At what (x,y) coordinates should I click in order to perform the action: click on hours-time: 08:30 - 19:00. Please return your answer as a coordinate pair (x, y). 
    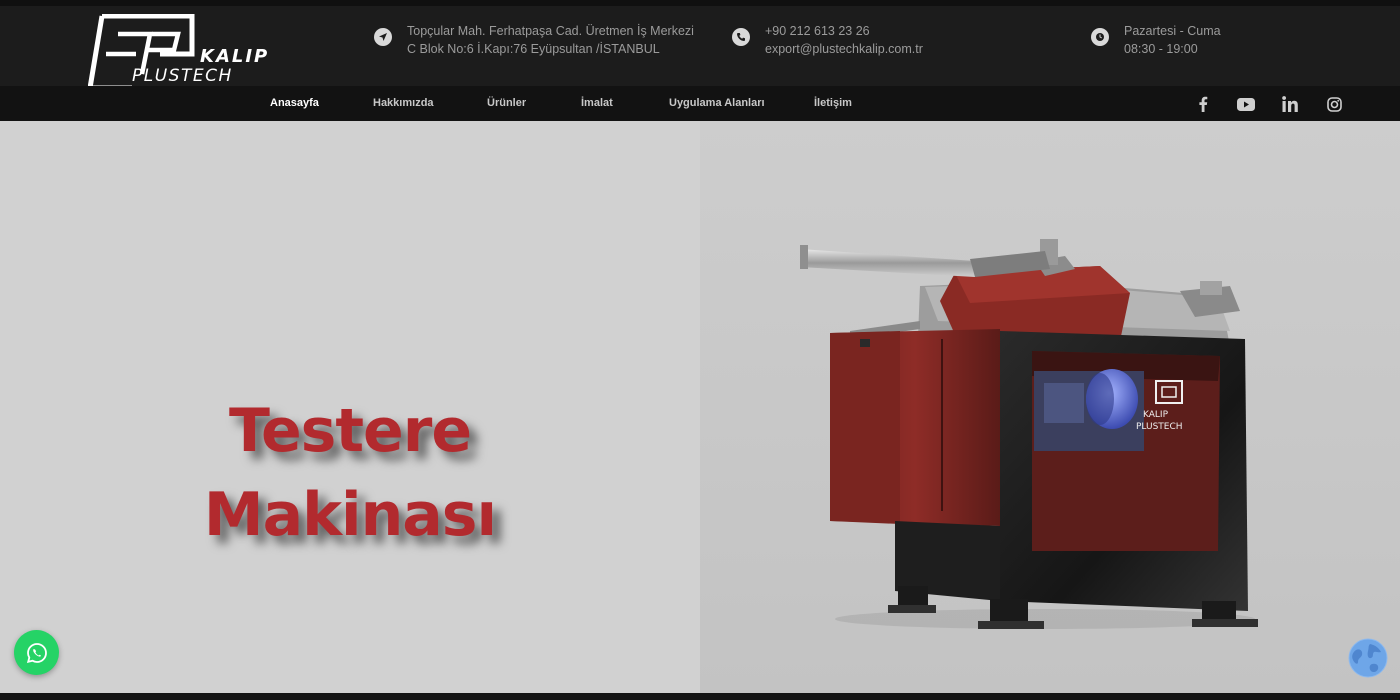
    Looking at the image, I should click on (1161, 49).